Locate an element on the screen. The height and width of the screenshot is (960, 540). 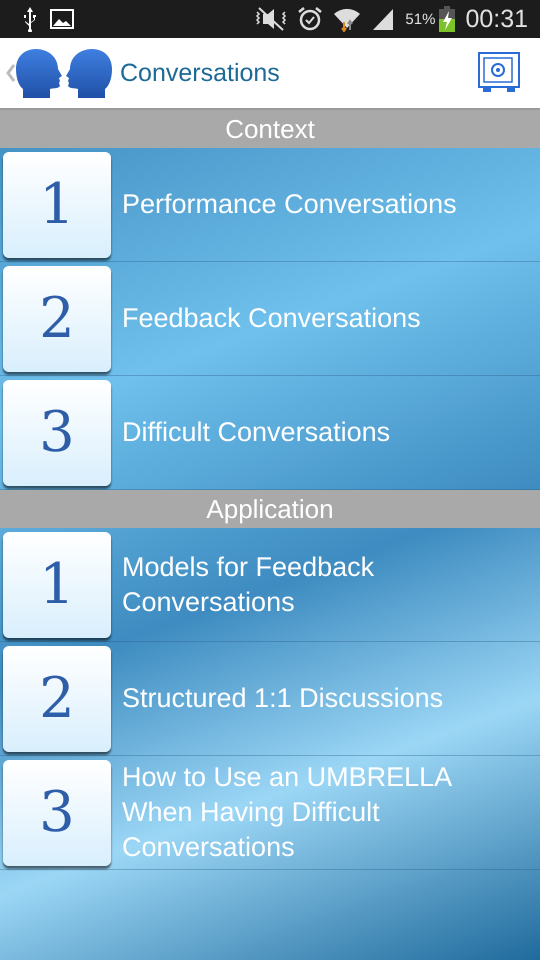
back-chevron-icon is located at coordinates (11, 73).